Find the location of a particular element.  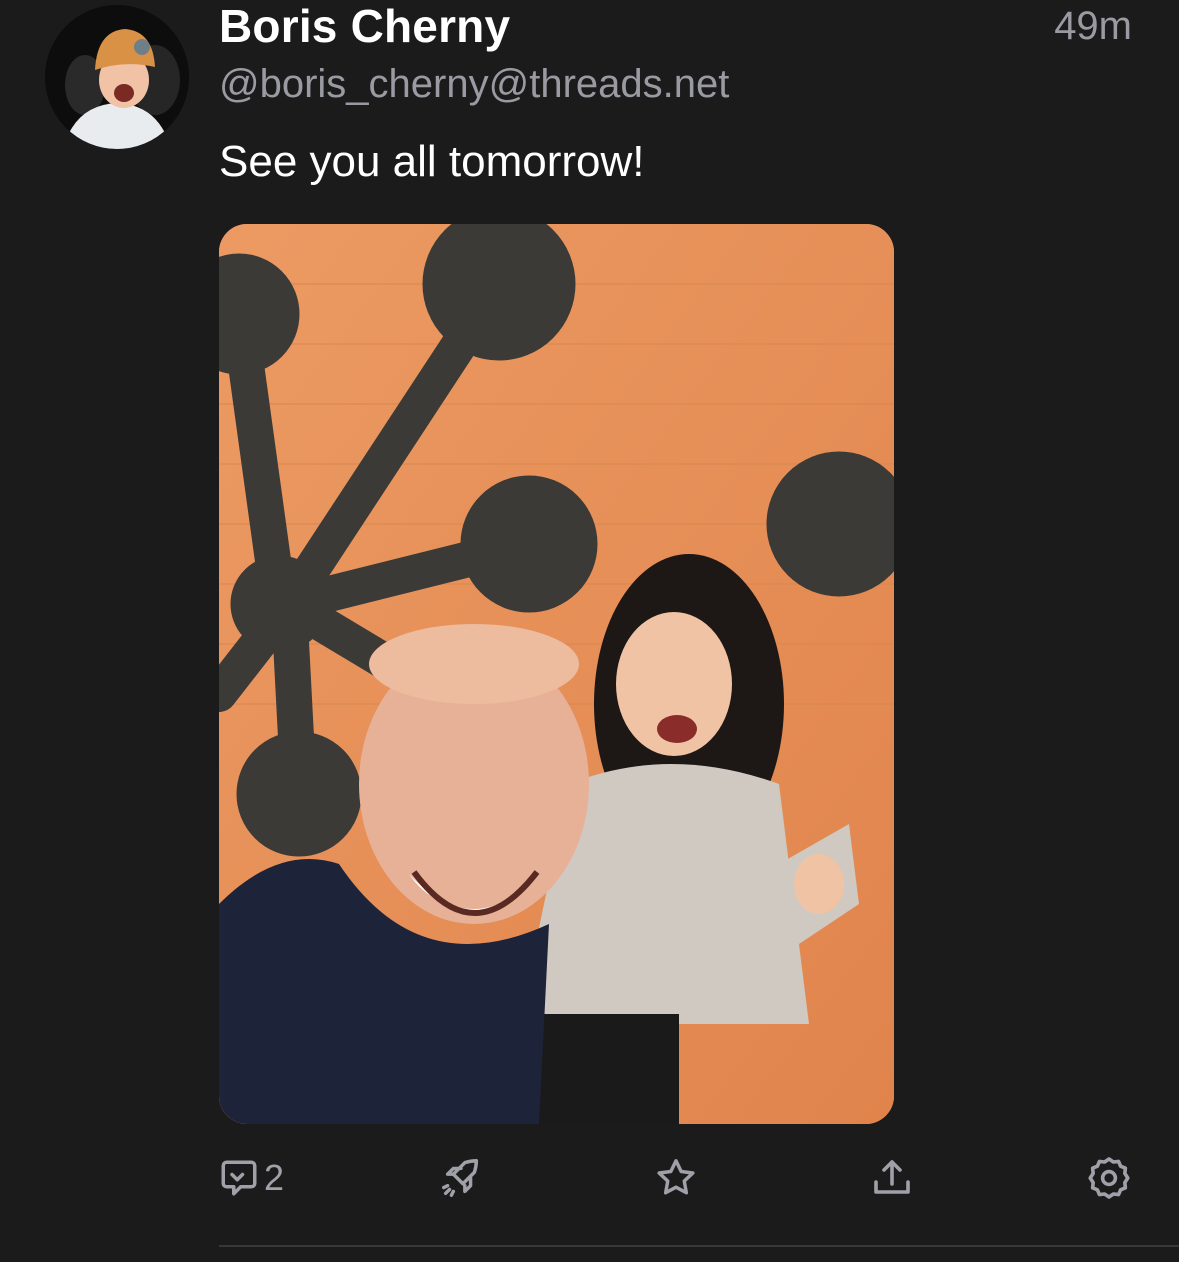

gear-icon is located at coordinates (1109, 1178).